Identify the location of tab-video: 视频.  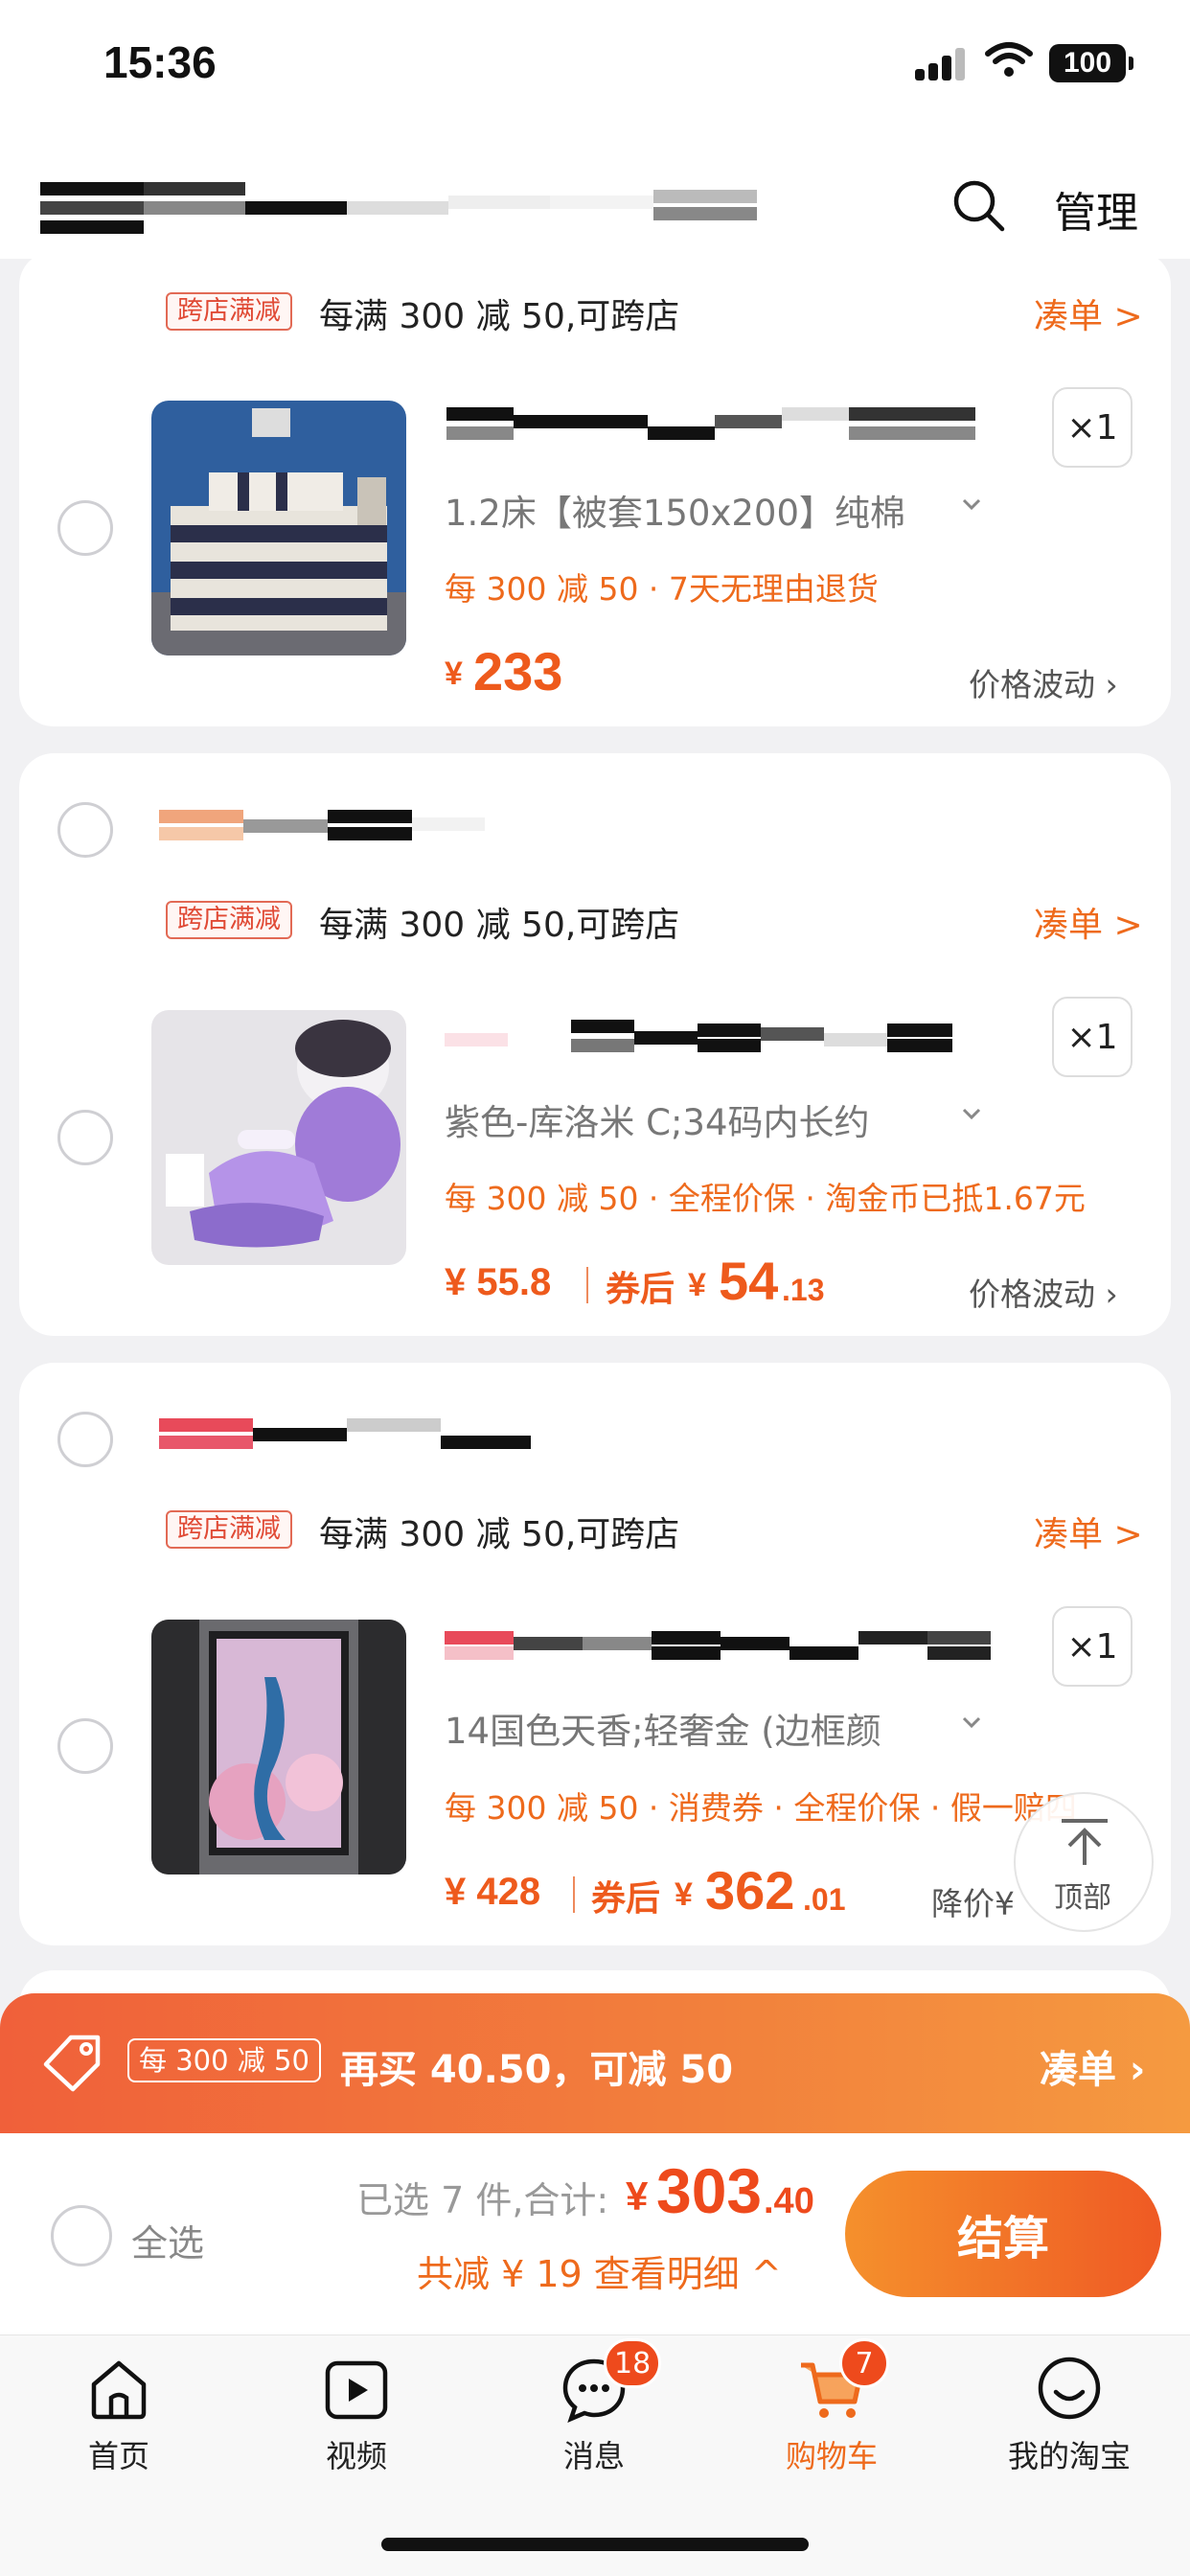
(357, 2416).